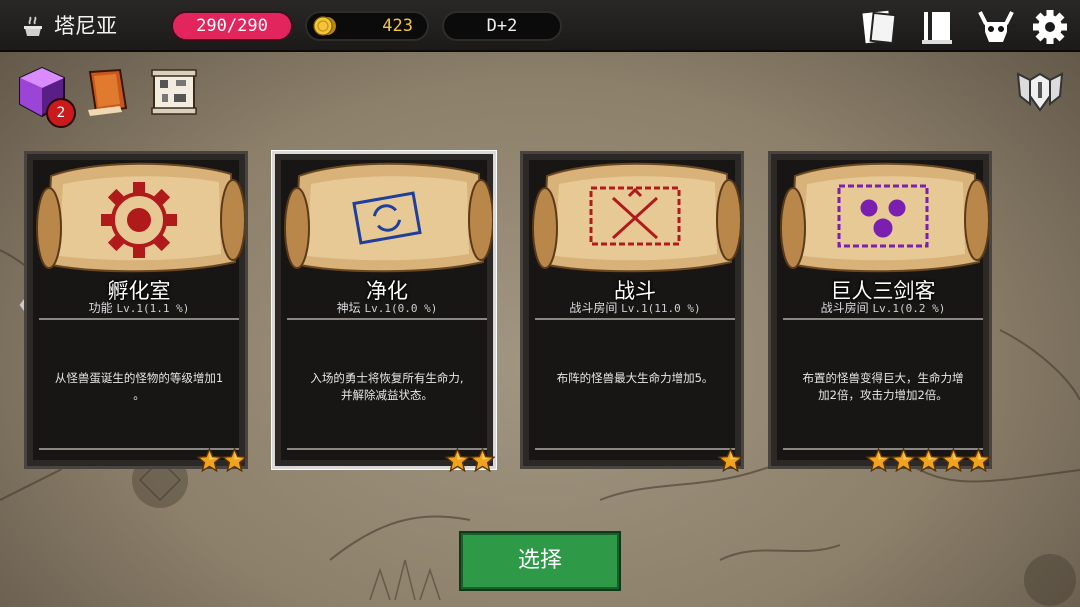 The width and height of the screenshot is (1080, 607). What do you see at coordinates (85, 26) in the screenshot?
I see `location-name: 塔尼亚` at bounding box center [85, 26].